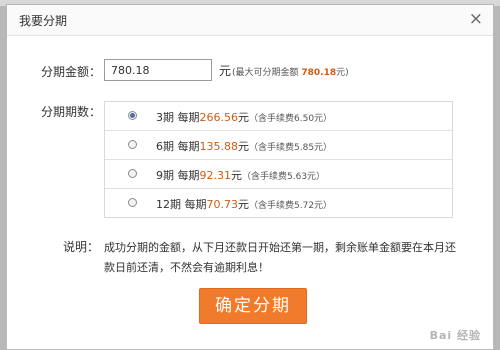 The width and height of the screenshot is (500, 350). What do you see at coordinates (158, 70) in the screenshot?
I see `amount-input` at bounding box center [158, 70].